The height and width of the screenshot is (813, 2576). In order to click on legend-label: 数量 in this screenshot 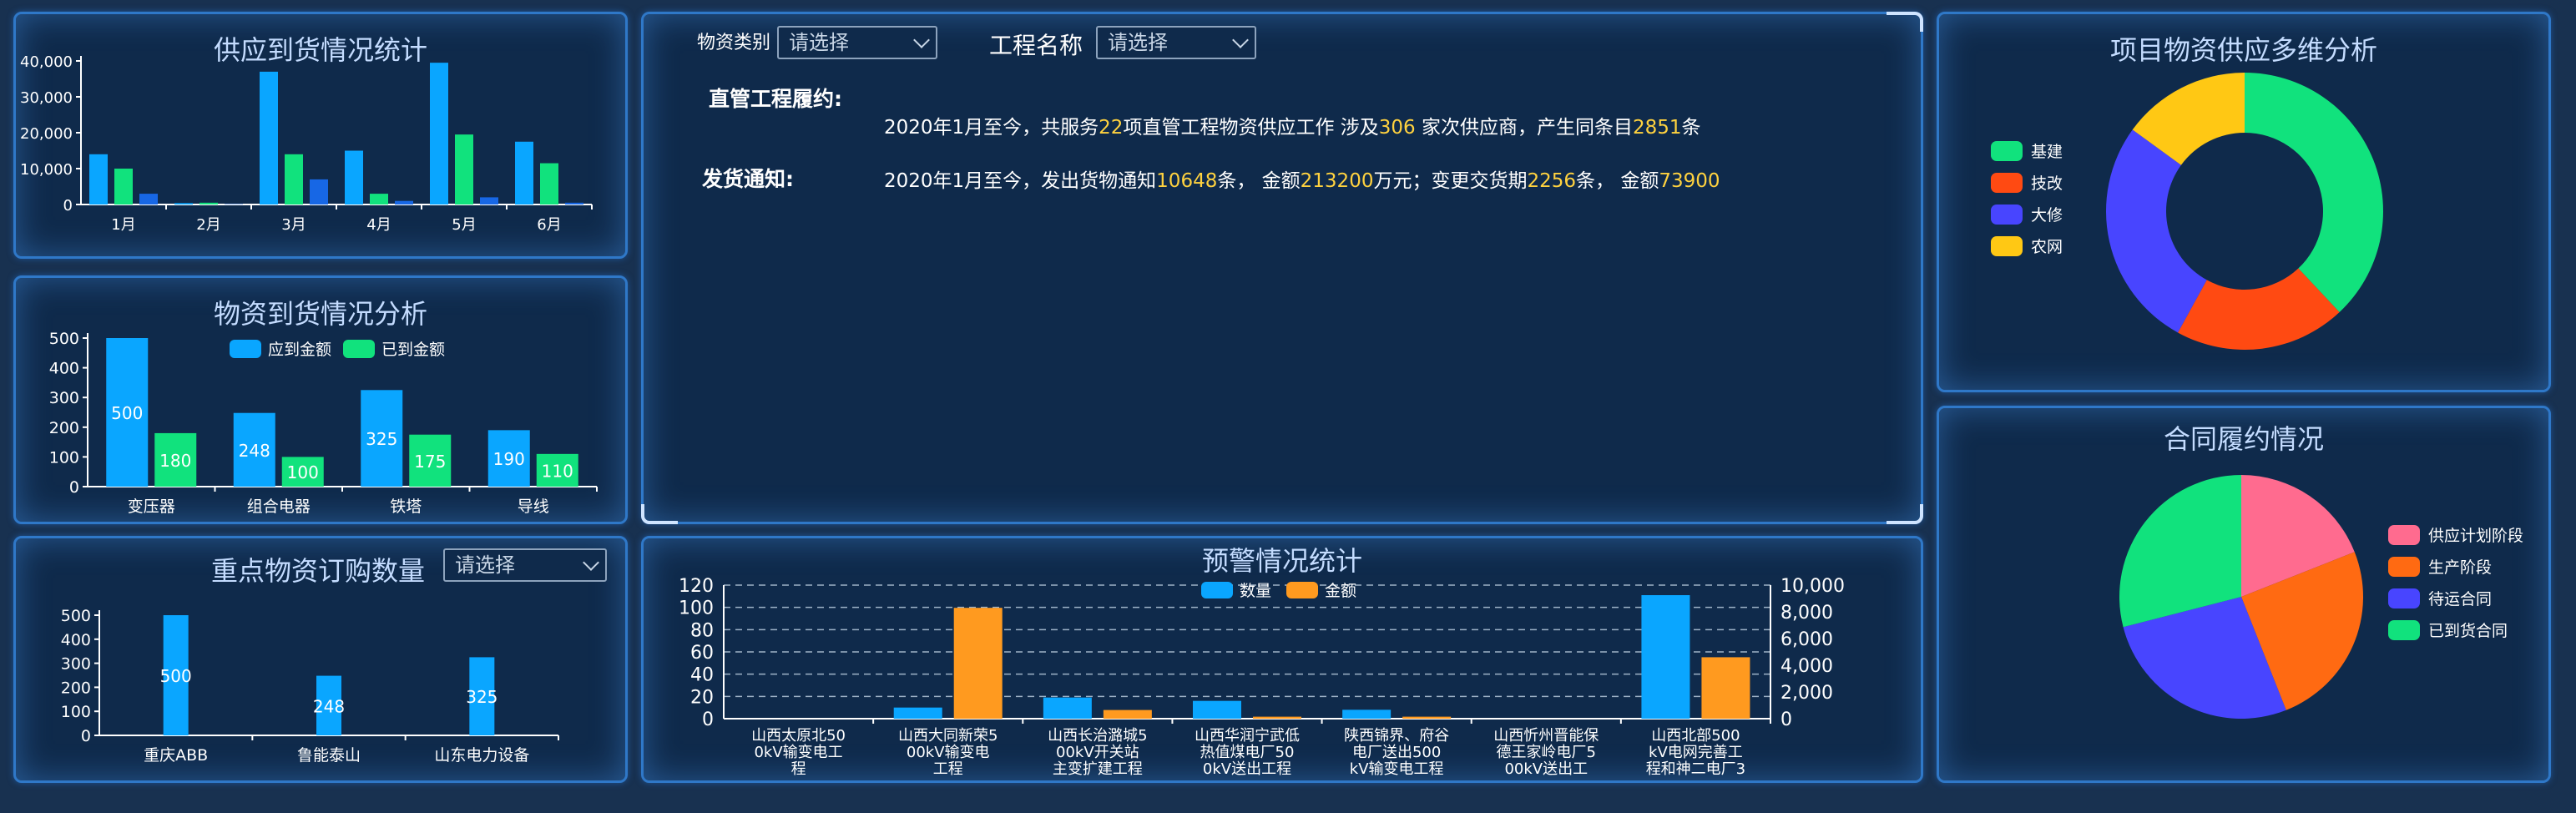, I will do `click(1255, 591)`.